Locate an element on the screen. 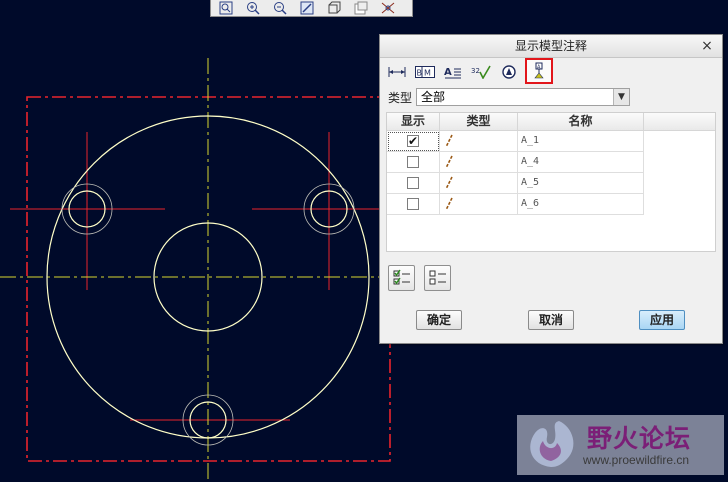 This screenshot has height=482, width=728. dialog-footer: 确定 取消 应用 is located at coordinates (552, 322).